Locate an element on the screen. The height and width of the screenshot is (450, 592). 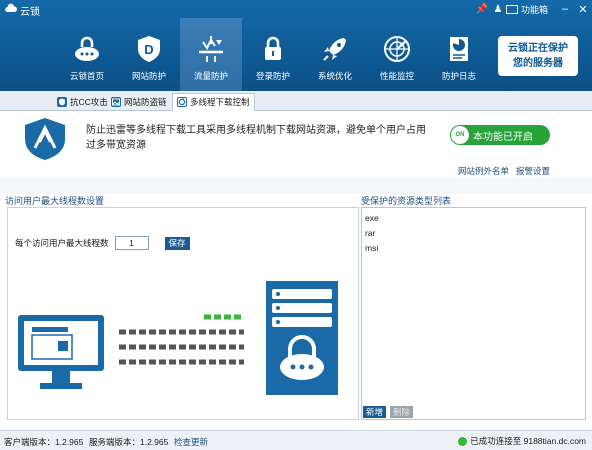
connected-dot-icon is located at coordinates (463, 441).